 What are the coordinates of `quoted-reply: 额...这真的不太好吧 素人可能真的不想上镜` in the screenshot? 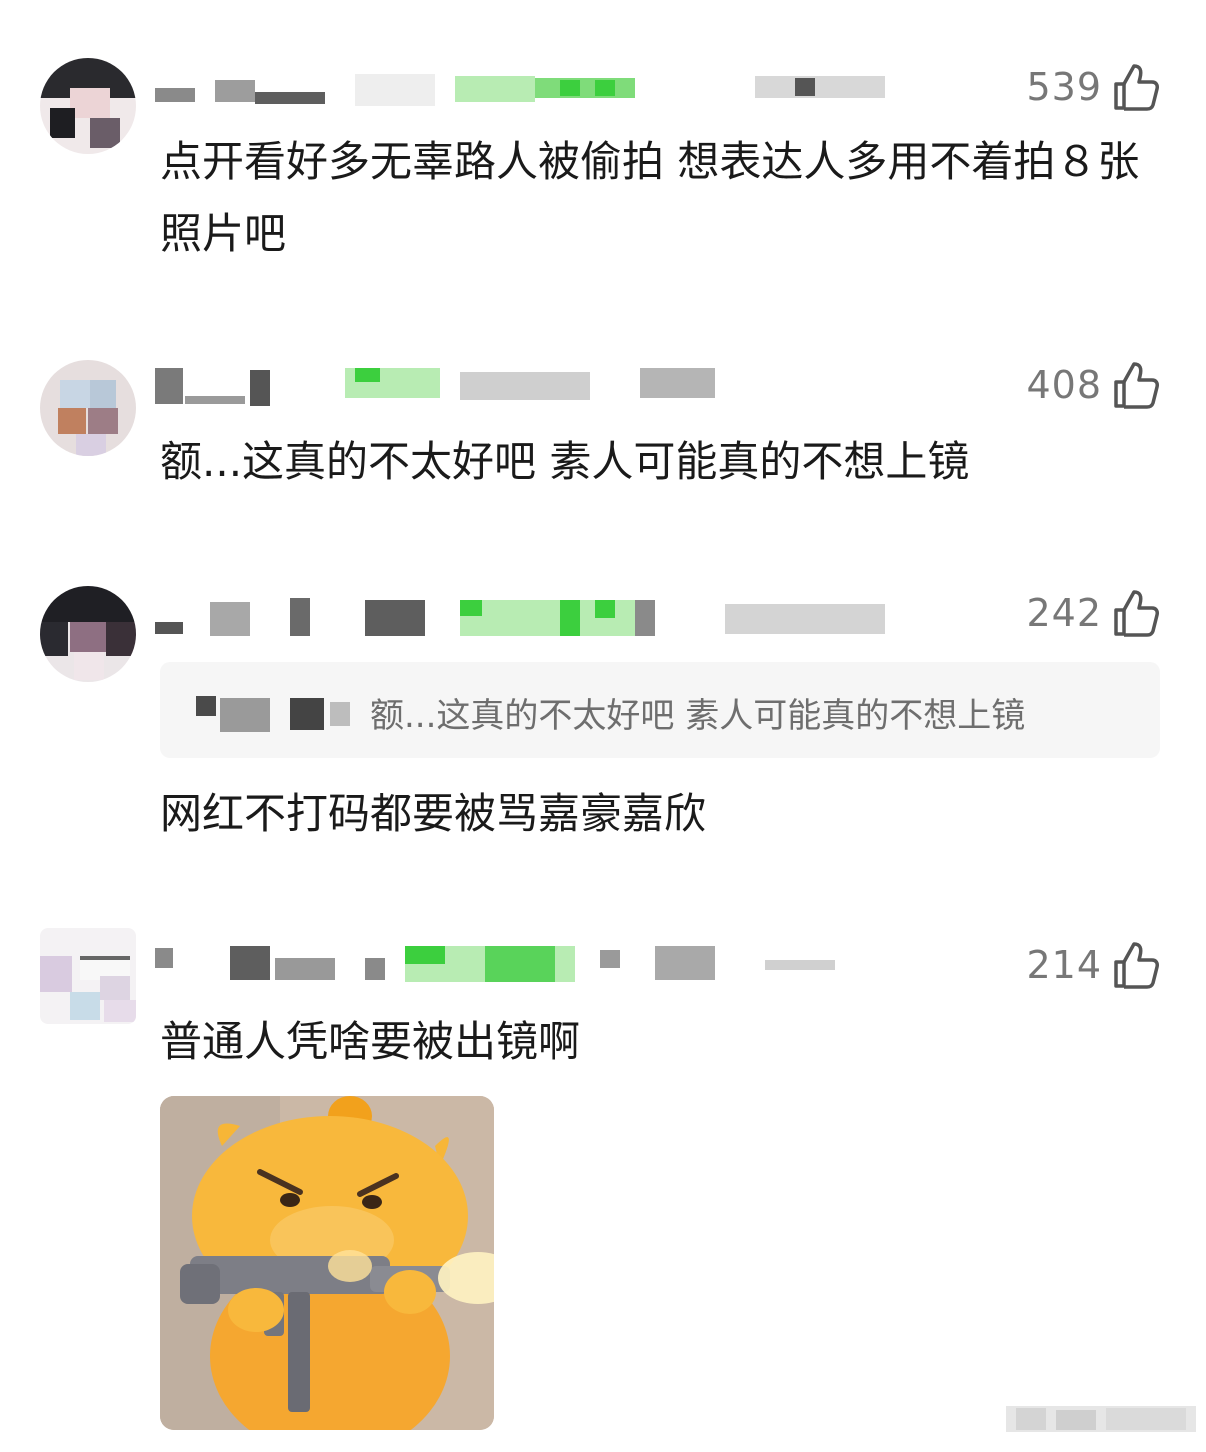 It's located at (660, 710).